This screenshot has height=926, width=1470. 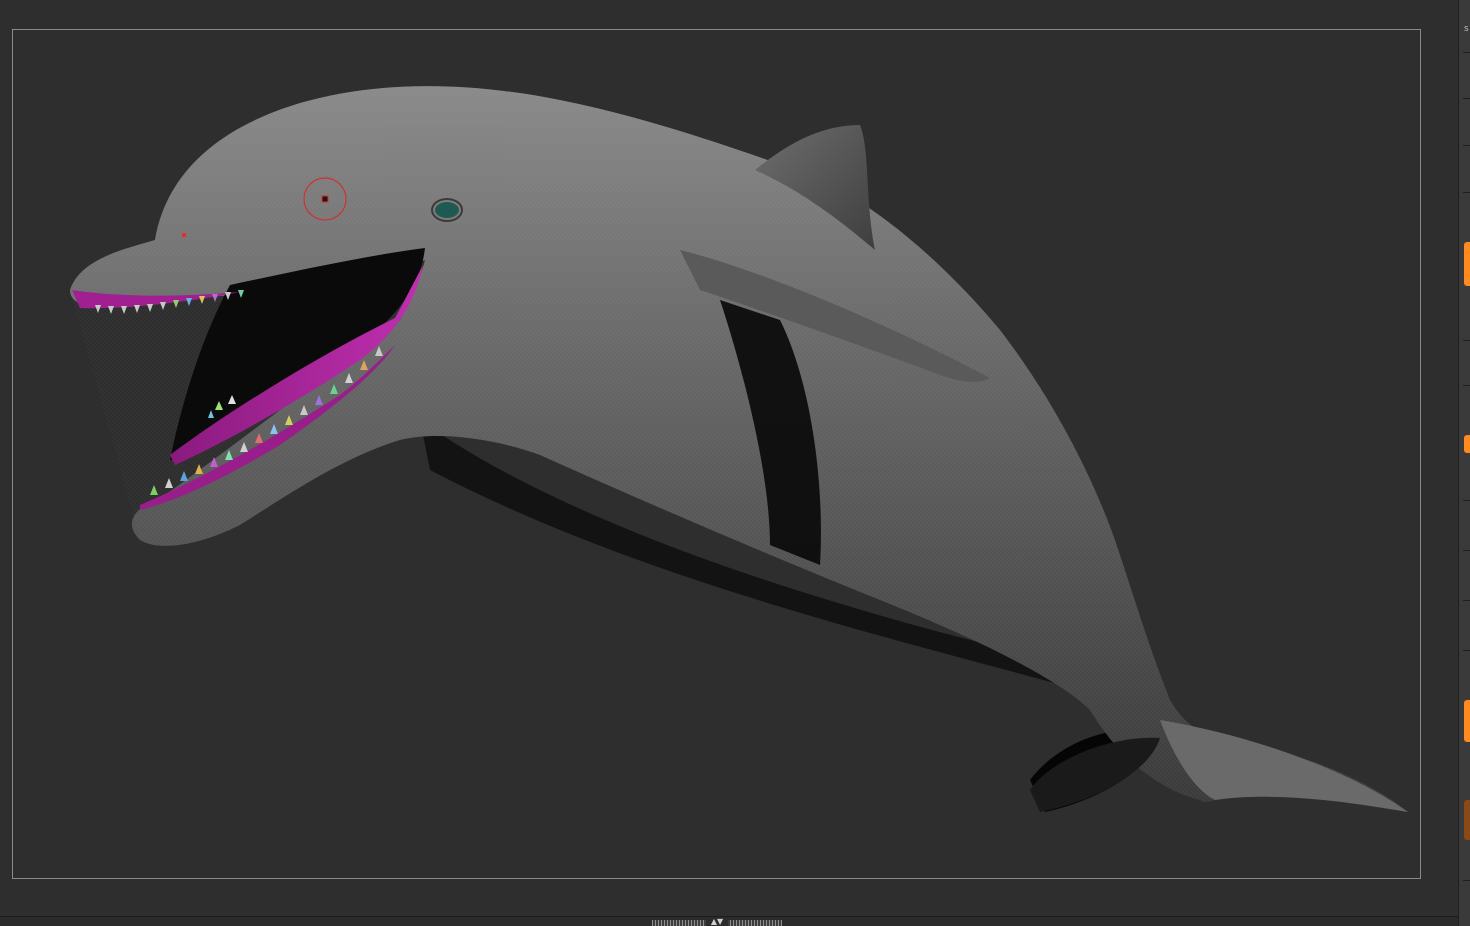 I want to click on brush-center, so click(x=325, y=199).